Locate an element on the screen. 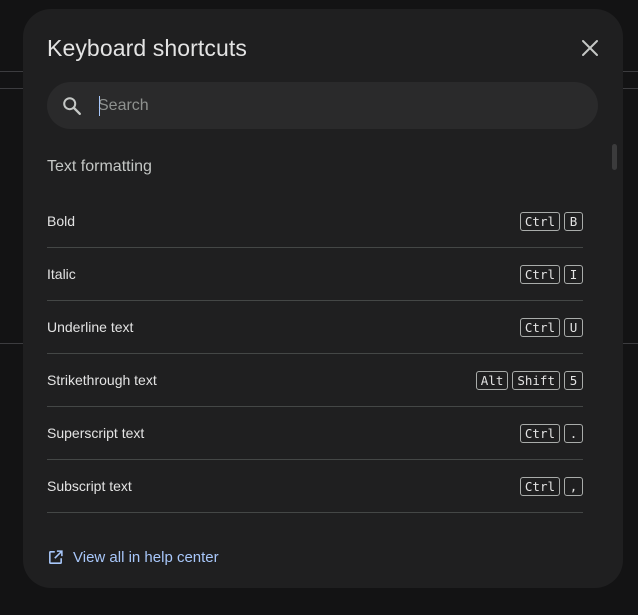  shortcut-label: Superscript text is located at coordinates (96, 433).